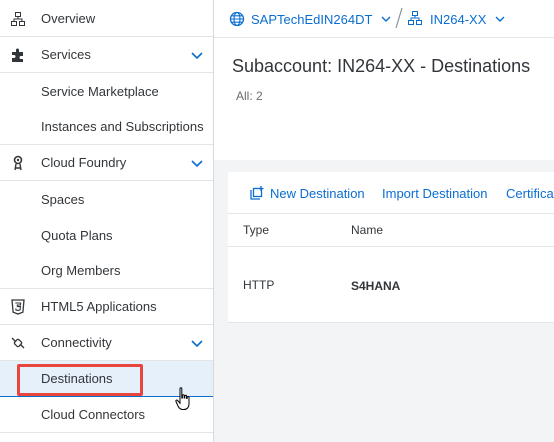 The image size is (554, 442). Describe the element at coordinates (106, 199) in the screenshot. I see `sidebar-item-spaces: Spaces` at that location.